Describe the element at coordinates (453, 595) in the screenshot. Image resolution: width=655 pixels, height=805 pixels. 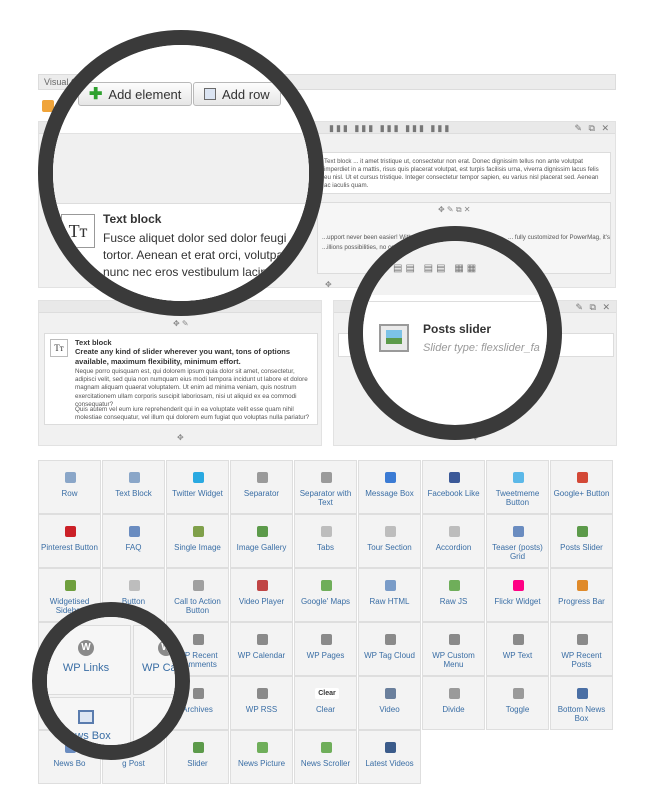
I see `element-tile: Raw JS` at that location.